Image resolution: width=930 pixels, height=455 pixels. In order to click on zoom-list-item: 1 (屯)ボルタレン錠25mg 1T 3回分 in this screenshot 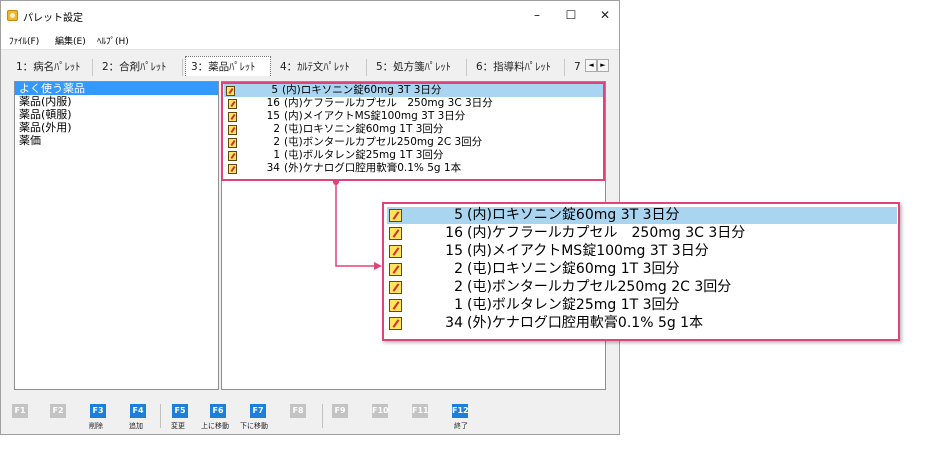, I will do `click(642, 305)`.